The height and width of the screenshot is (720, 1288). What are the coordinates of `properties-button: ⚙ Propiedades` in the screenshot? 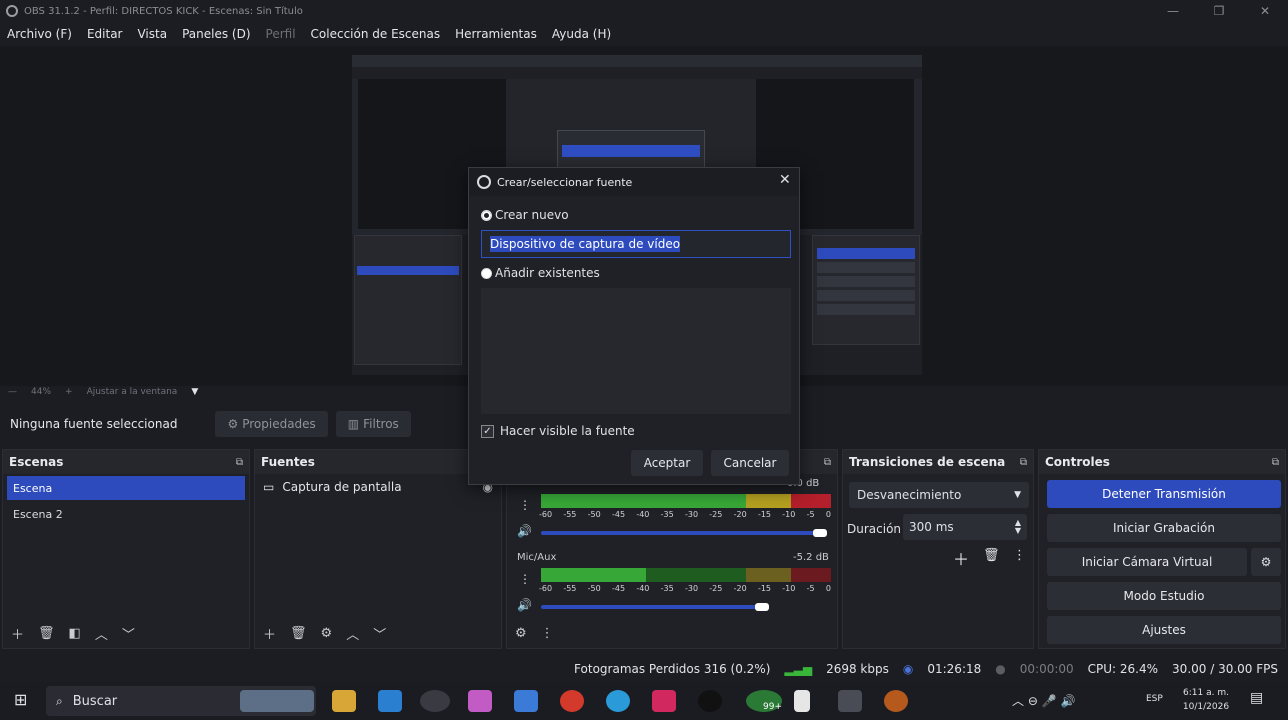 It's located at (271, 424).